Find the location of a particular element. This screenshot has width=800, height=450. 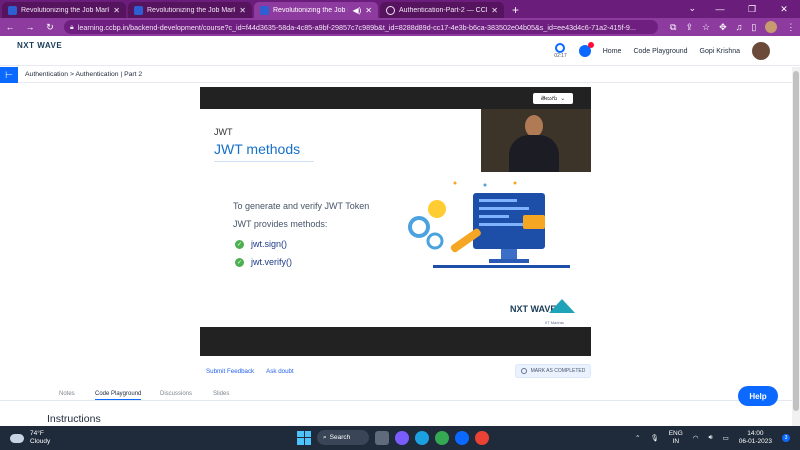

clock-time: 14:00 is located at coordinates (755, 433).